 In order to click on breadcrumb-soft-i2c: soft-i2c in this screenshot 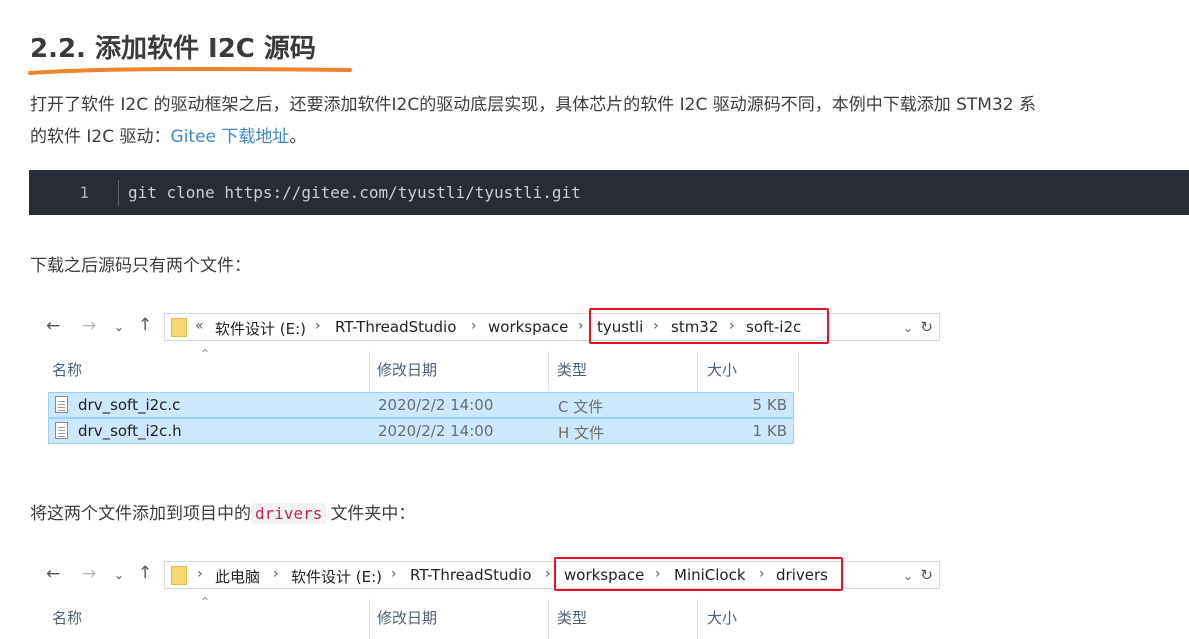, I will do `click(773, 327)`.